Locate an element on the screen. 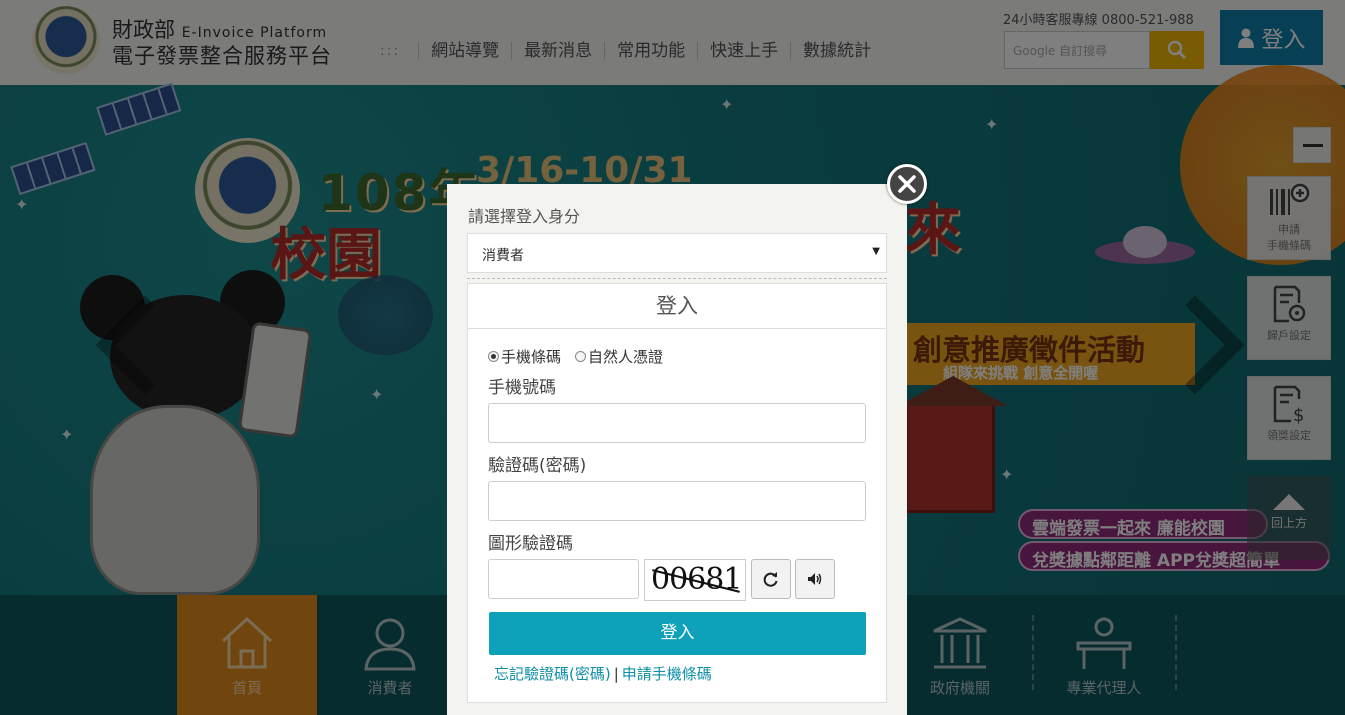 The image size is (1345, 715). speaker-icon is located at coordinates (815, 579).